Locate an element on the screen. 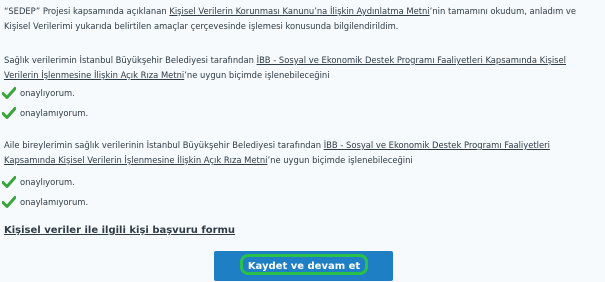 Image resolution: width=605 pixels, height=282 pixels. submit-button-container: Kaydet ve devam et is located at coordinates (303, 266).